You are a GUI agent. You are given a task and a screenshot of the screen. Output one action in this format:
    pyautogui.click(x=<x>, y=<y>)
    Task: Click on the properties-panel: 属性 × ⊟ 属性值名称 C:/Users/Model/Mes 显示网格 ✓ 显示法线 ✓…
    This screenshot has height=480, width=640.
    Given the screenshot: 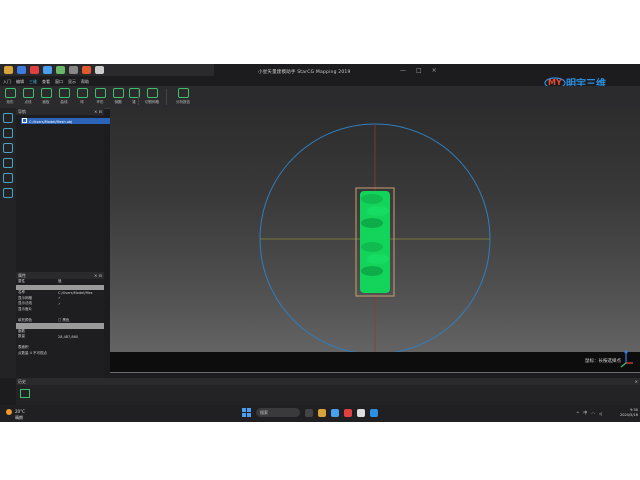 What is the action you would take?
    pyautogui.click(x=60, y=325)
    